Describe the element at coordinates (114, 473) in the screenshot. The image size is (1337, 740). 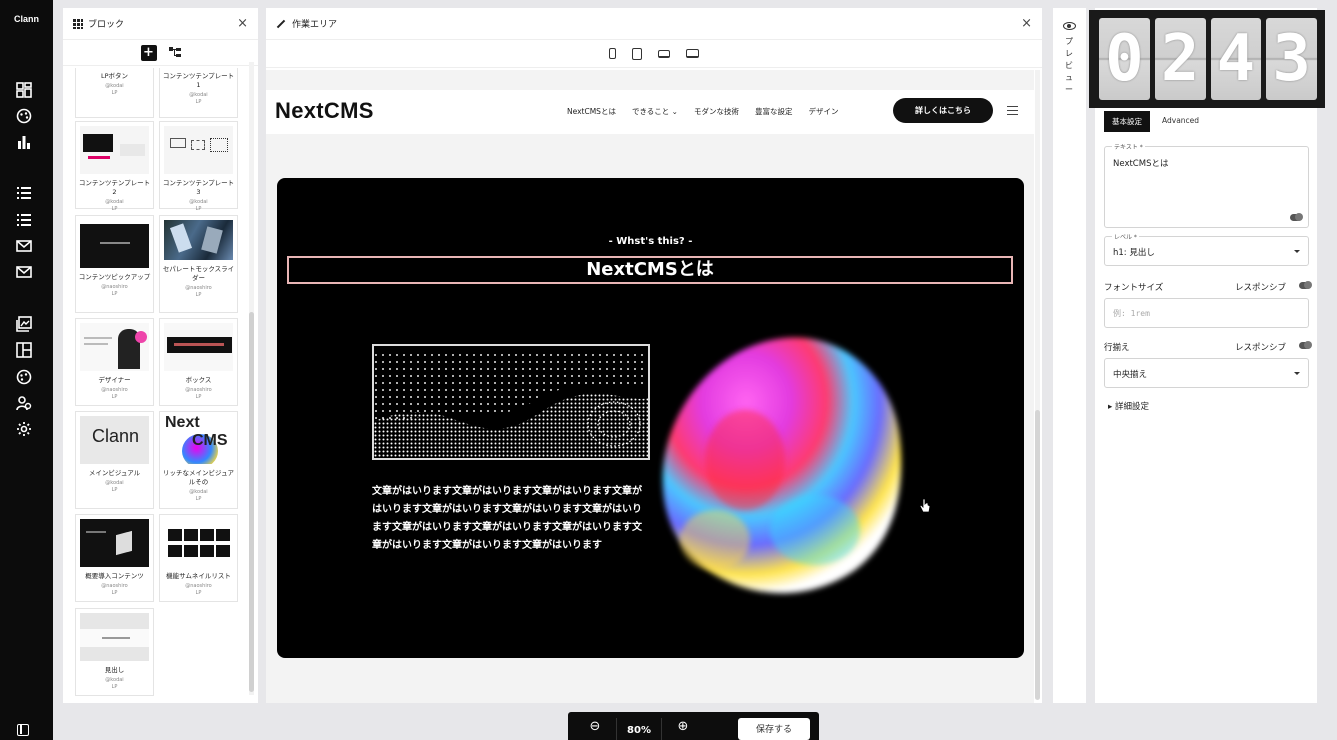
I see `block-card-name: メインビジュアル` at that location.